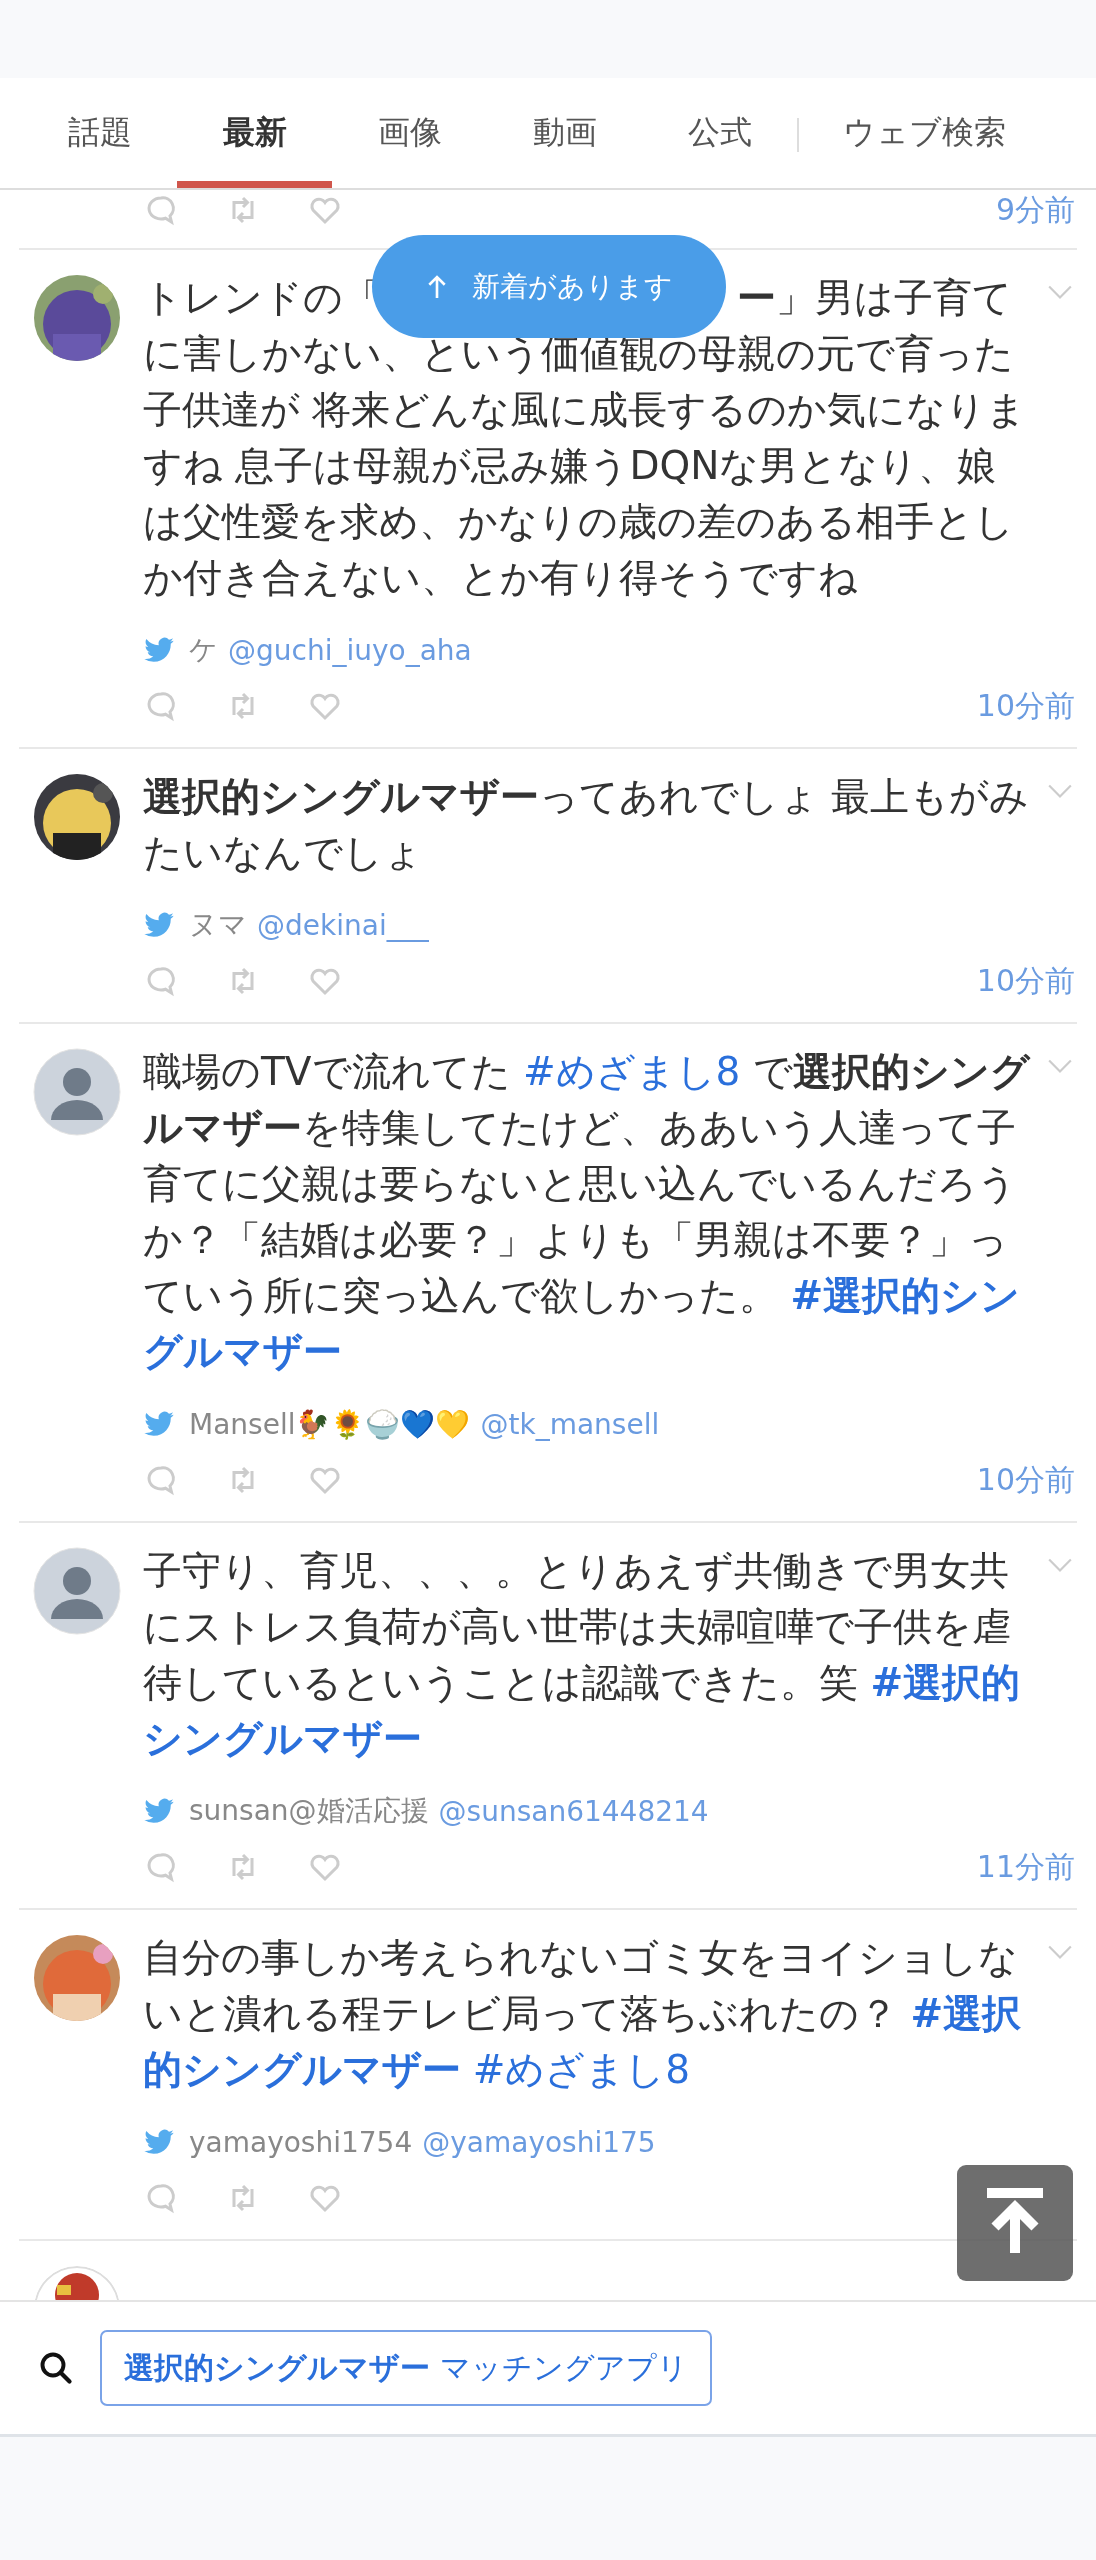 The width and height of the screenshot is (1096, 2560). Describe the element at coordinates (218, 925) in the screenshot. I see `user-name: ヌマ` at that location.